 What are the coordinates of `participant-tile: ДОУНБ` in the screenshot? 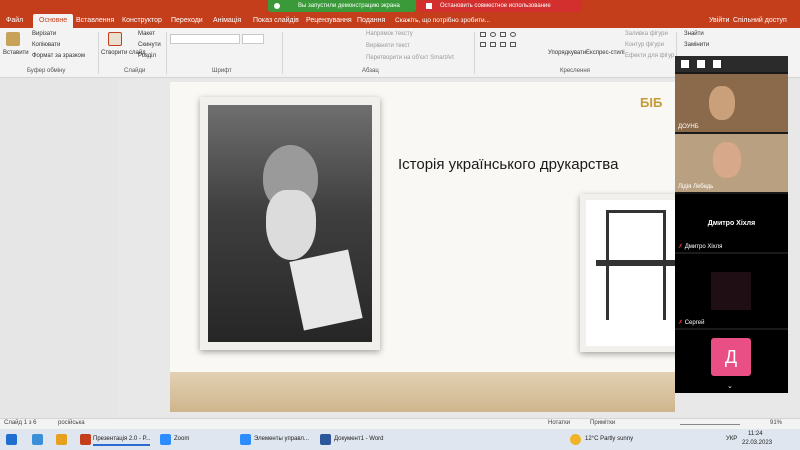 It's located at (731, 103).